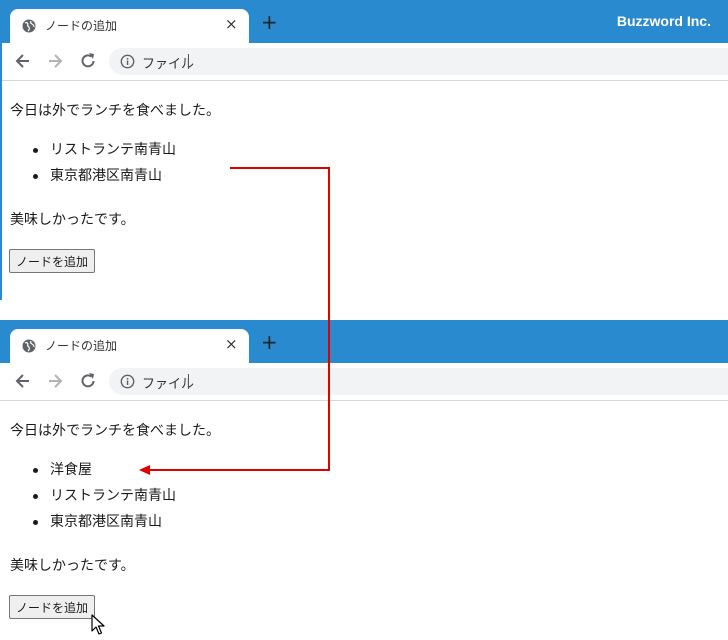 This screenshot has width=728, height=640. Describe the element at coordinates (364, 341) in the screenshot. I see `title-bar: ノードの追加 × +` at that location.